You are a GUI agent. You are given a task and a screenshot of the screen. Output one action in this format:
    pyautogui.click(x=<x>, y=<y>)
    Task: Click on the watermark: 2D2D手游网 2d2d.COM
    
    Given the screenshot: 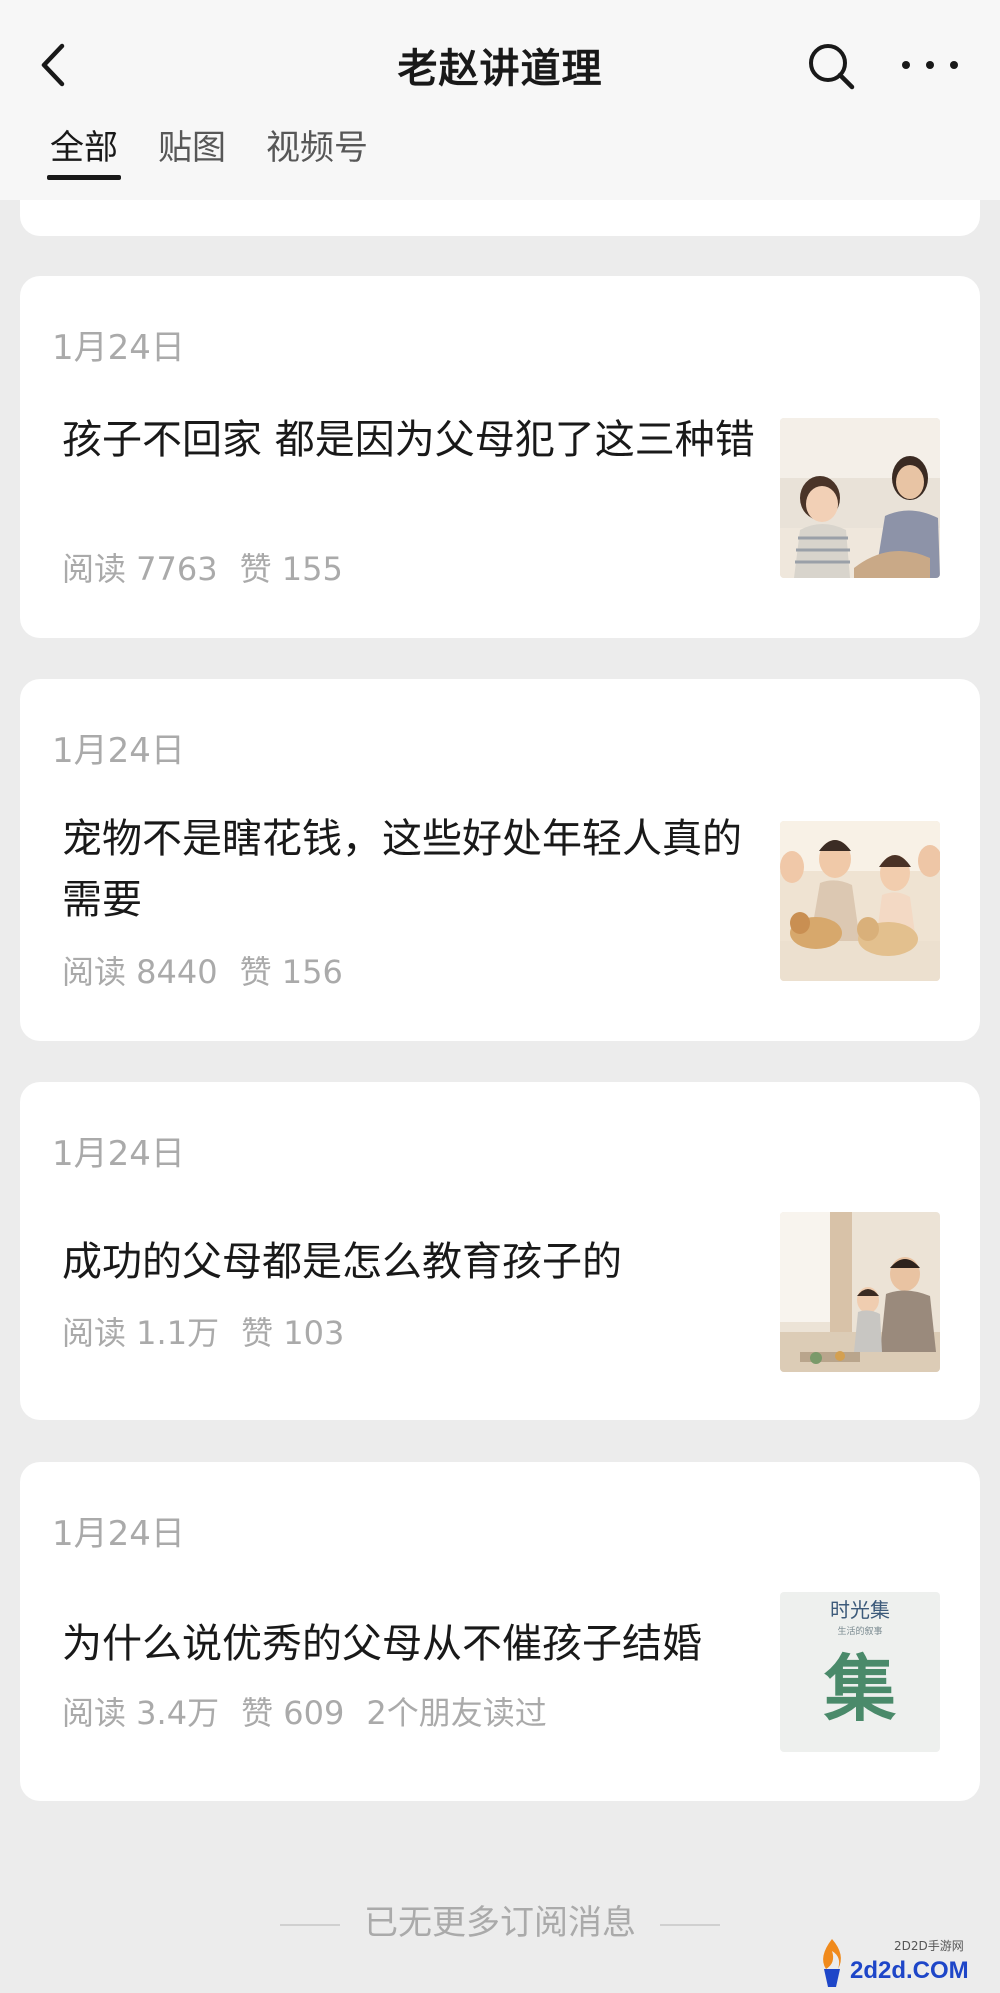 What is the action you would take?
    pyautogui.click(x=902, y=1962)
    